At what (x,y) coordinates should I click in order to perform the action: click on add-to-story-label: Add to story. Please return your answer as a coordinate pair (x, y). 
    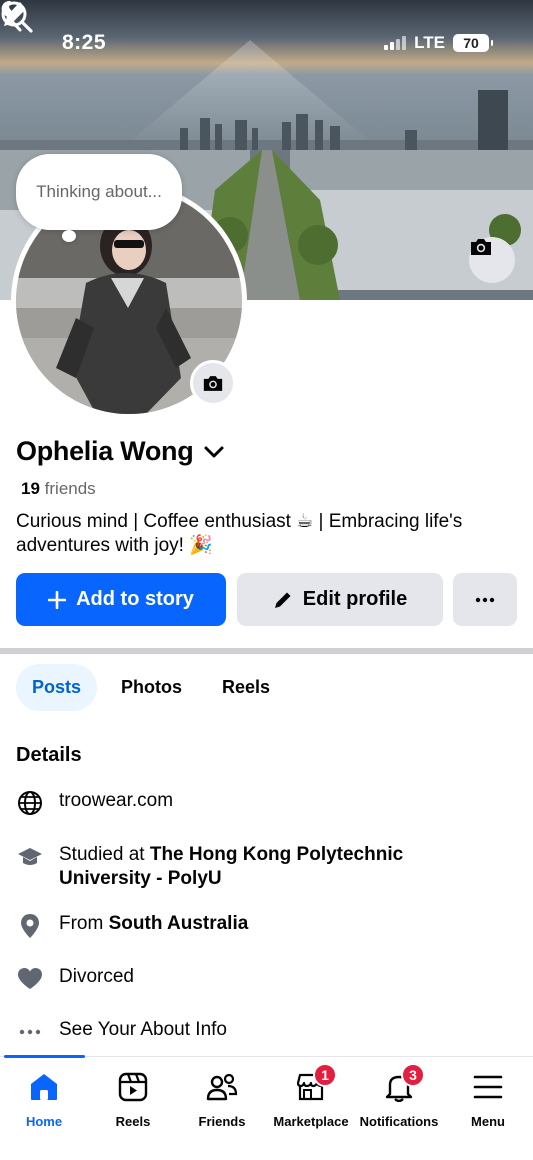
    Looking at the image, I should click on (135, 599).